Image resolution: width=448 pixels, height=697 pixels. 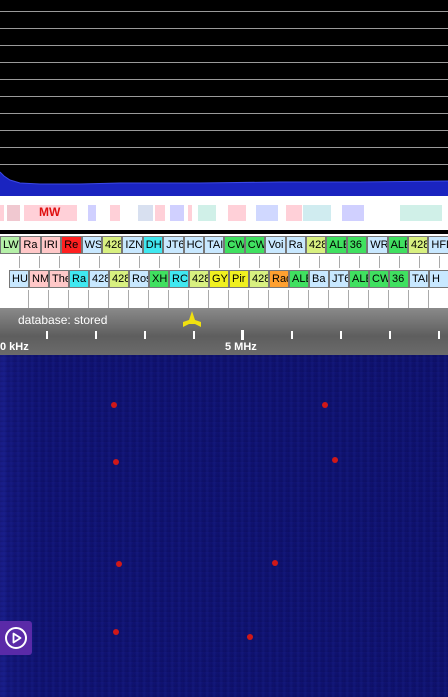 What do you see at coordinates (39, 279) in the screenshot?
I see `station-label: NM` at bounding box center [39, 279].